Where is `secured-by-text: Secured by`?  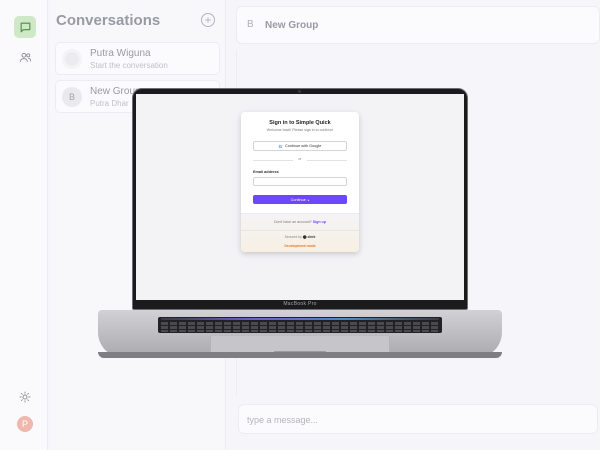
secured-by-text: Secured by is located at coordinates (293, 237).